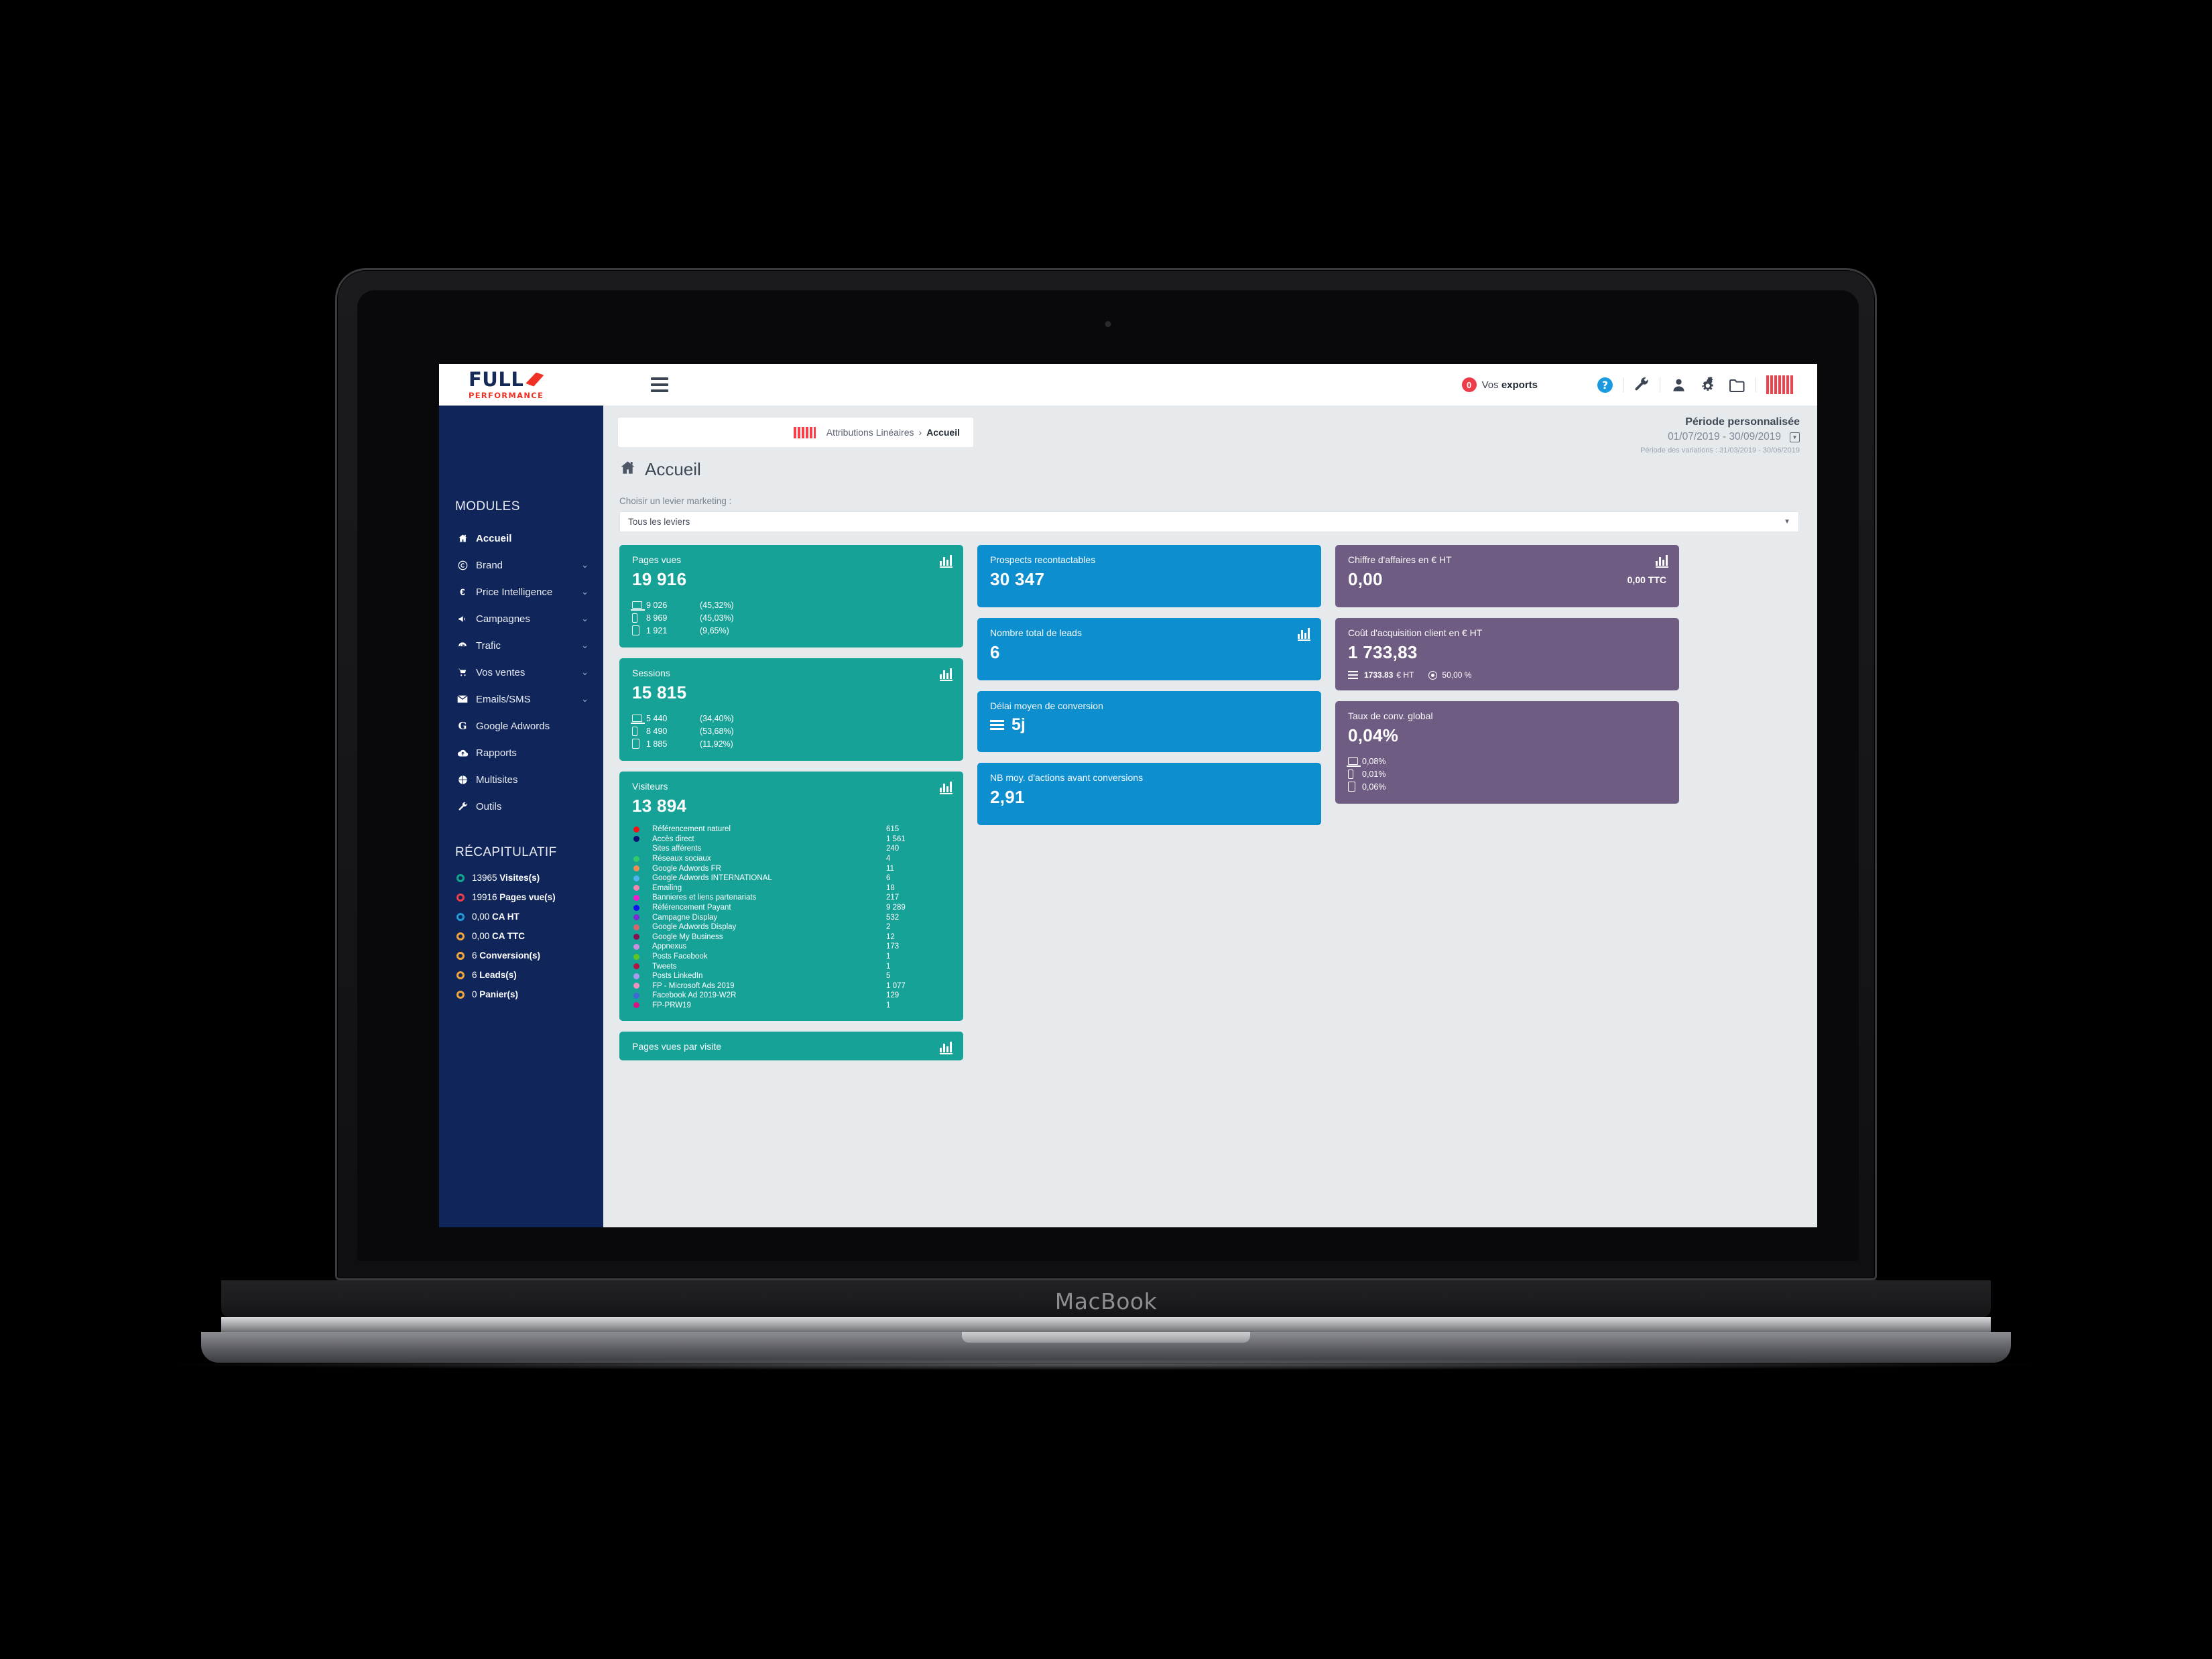  I want to click on brand-logo: FULL PERFORMANCE, so click(530, 383).